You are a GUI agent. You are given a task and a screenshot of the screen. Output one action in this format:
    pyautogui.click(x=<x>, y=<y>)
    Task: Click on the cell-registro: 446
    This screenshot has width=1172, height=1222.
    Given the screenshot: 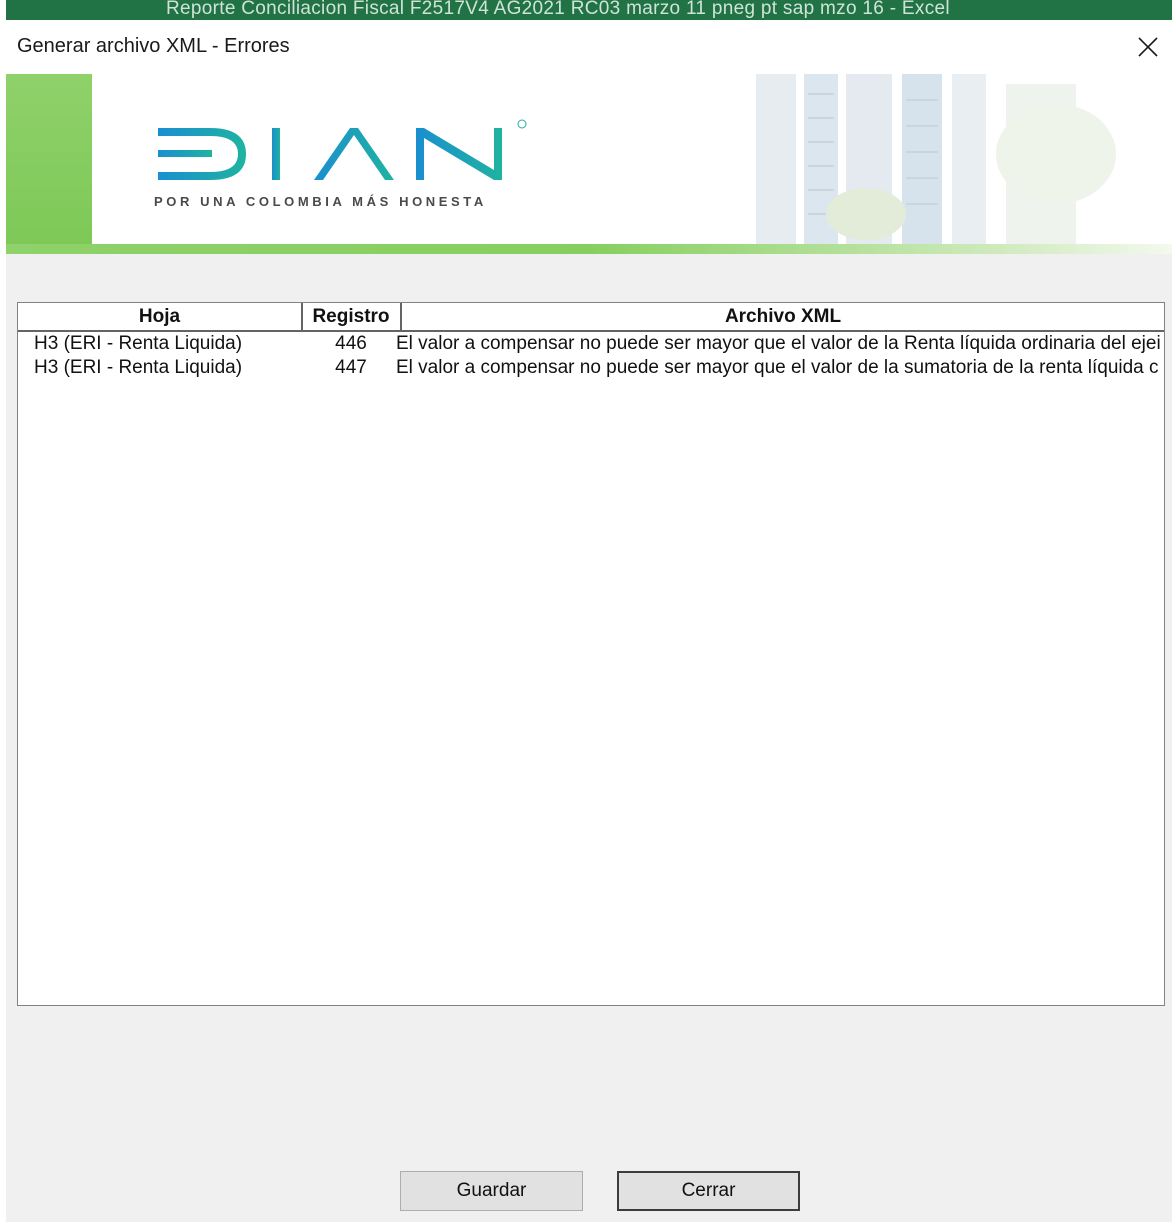 What is the action you would take?
    pyautogui.click(x=351, y=343)
    